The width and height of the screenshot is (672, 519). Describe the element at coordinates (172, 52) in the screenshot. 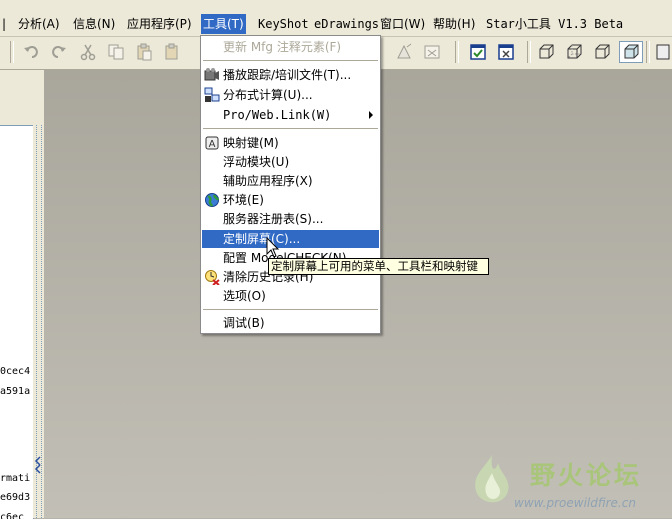

I see `paste-special-icon` at that location.